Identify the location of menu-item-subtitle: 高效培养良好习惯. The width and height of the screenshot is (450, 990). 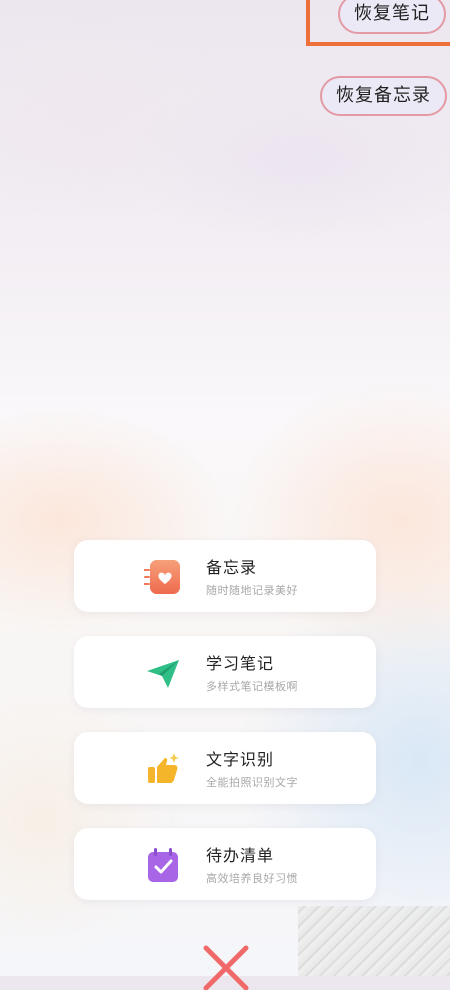
(252, 878).